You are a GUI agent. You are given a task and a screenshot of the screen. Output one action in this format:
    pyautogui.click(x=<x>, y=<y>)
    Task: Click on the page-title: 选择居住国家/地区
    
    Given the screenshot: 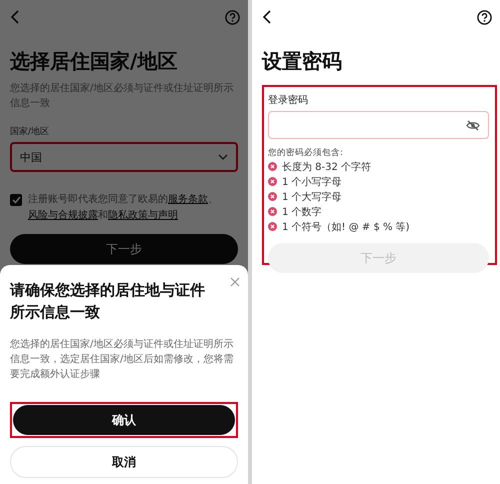 What is the action you would take?
    pyautogui.click(x=94, y=61)
    